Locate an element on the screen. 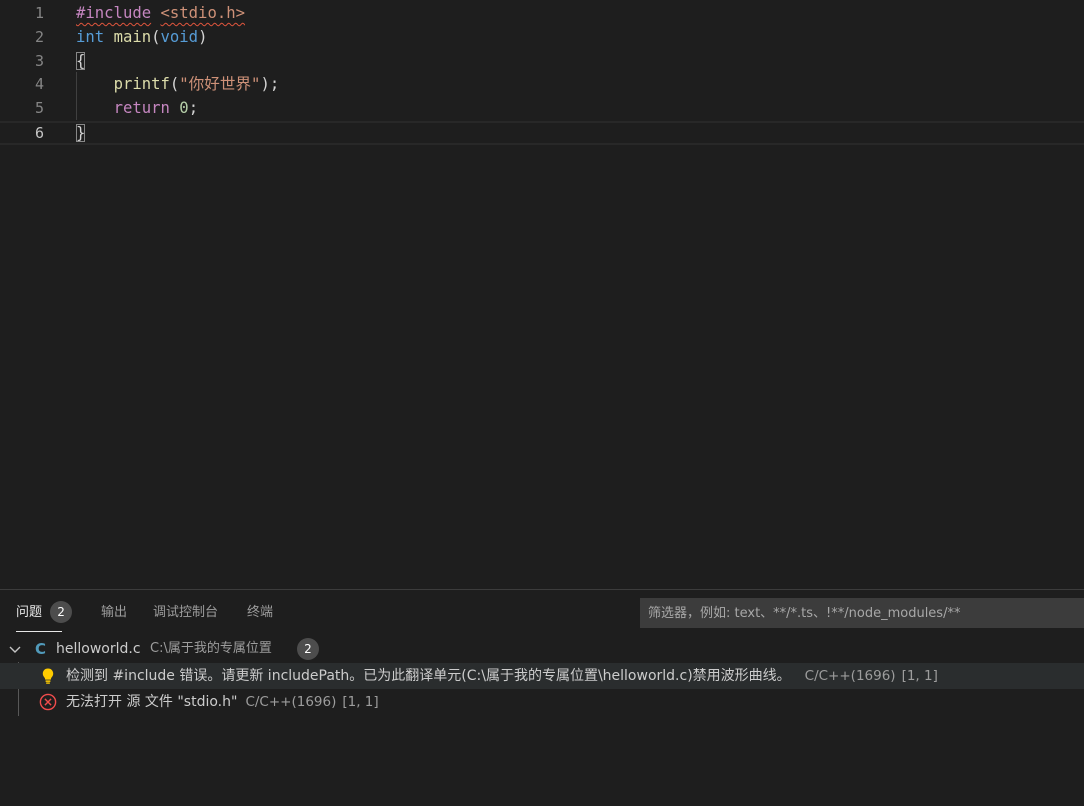 The height and width of the screenshot is (806, 1084). function-token: printf is located at coordinates (141, 84).